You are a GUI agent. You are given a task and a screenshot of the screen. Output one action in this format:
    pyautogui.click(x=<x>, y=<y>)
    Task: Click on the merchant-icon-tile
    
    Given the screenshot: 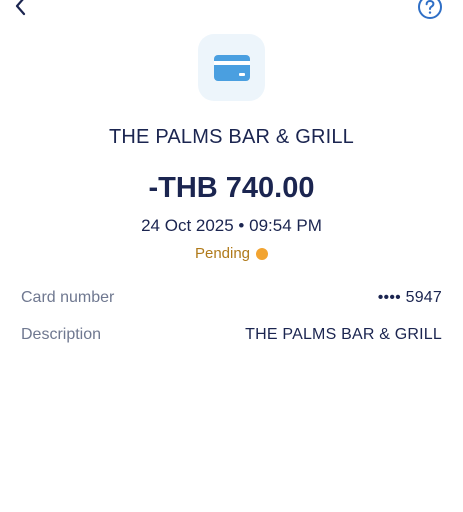 What is the action you would take?
    pyautogui.click(x=231, y=67)
    